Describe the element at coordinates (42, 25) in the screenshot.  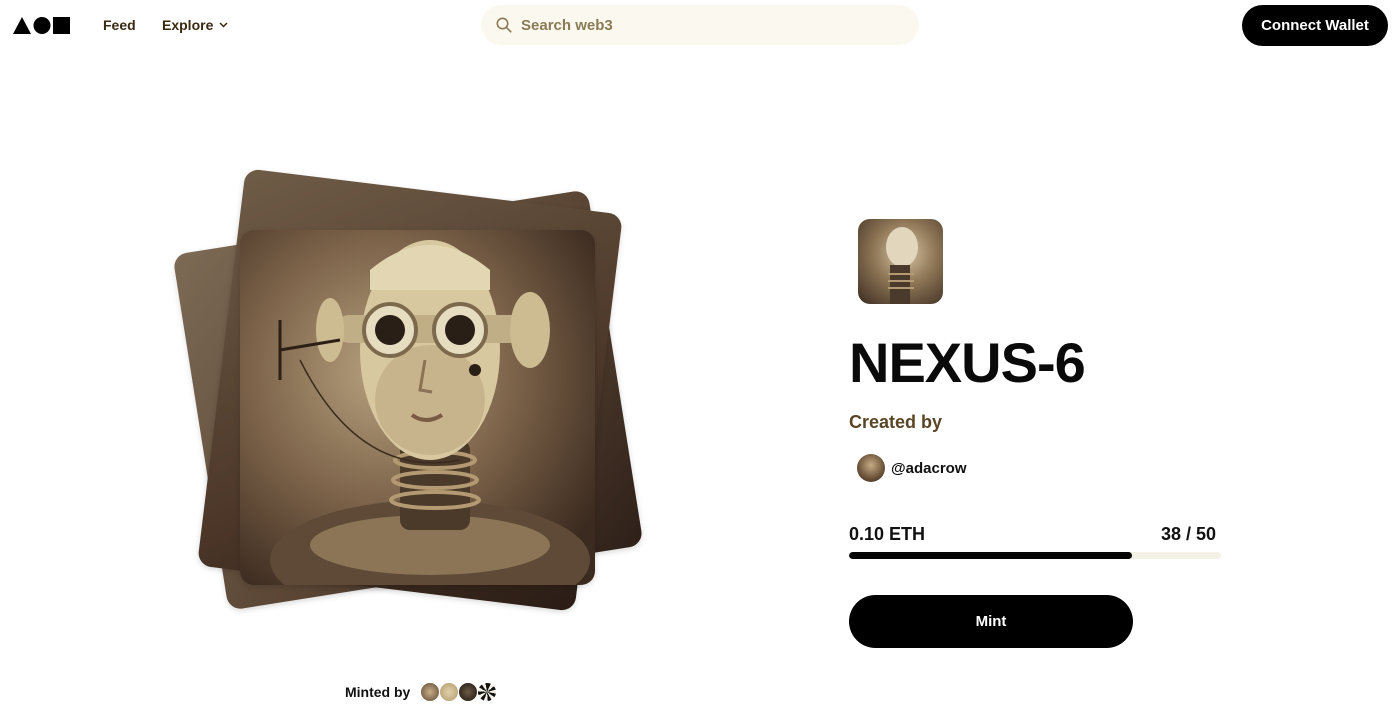
I see `shapes-logo-icon` at that location.